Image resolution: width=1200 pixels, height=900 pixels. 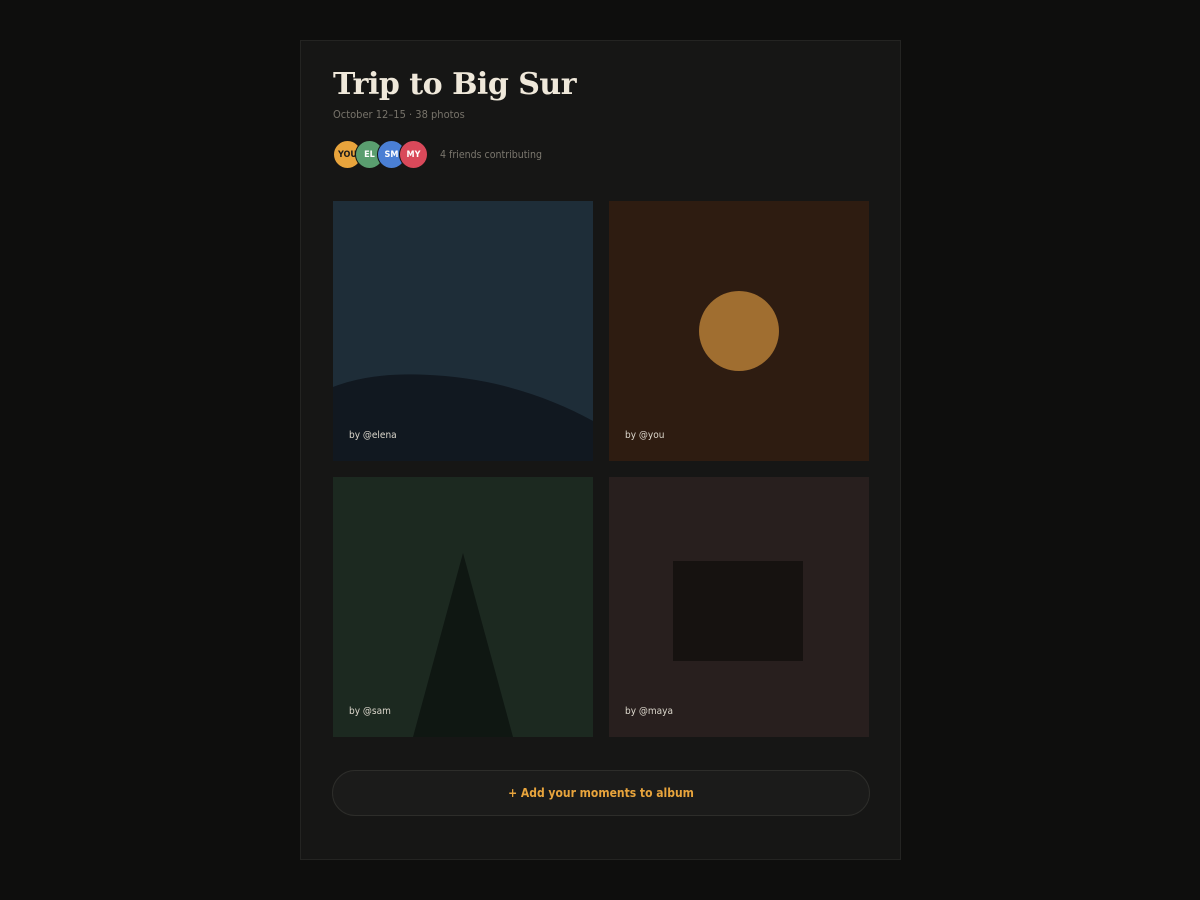 What do you see at coordinates (413, 154) in the screenshot?
I see `avatar-maya: MY` at bounding box center [413, 154].